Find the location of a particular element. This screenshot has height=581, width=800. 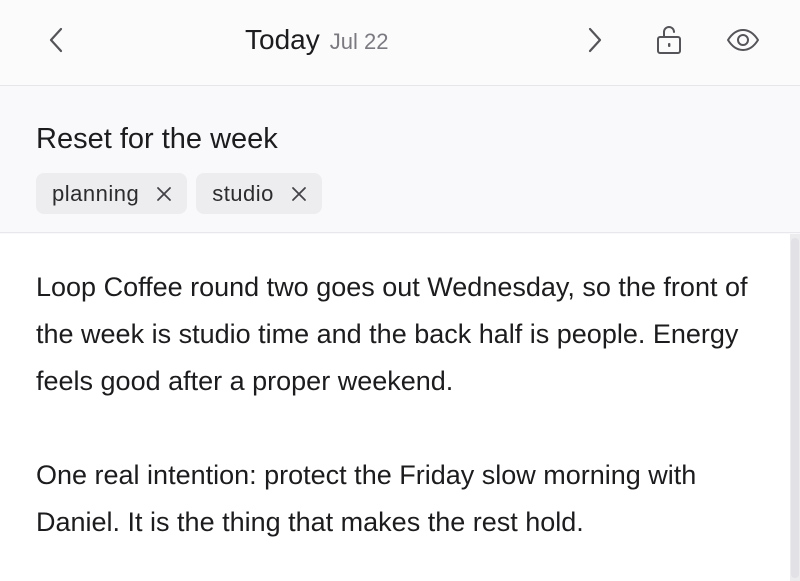

tag-chip-planning: planning is located at coordinates (112, 193).